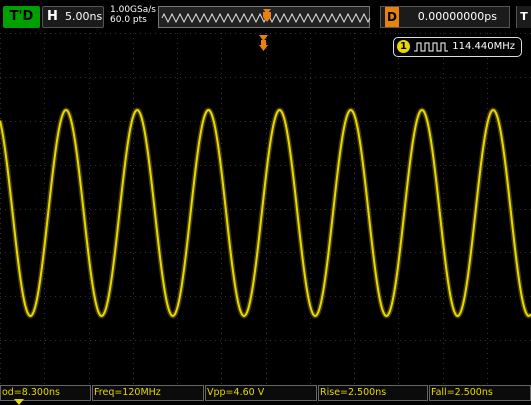 The image size is (531, 405). I want to click on horizontal-timebase: H 5.00ns, so click(73, 17).